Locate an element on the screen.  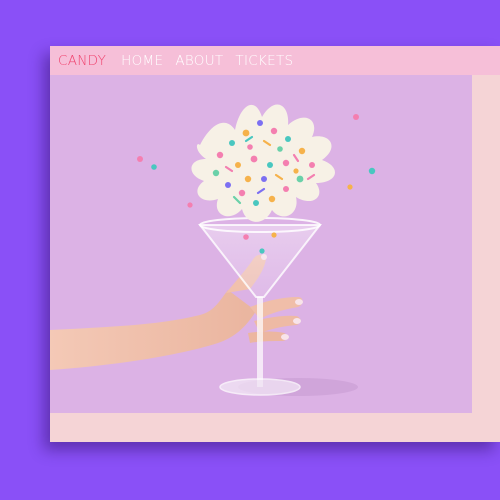
nav-home-link: HOME is located at coordinates (142, 61).